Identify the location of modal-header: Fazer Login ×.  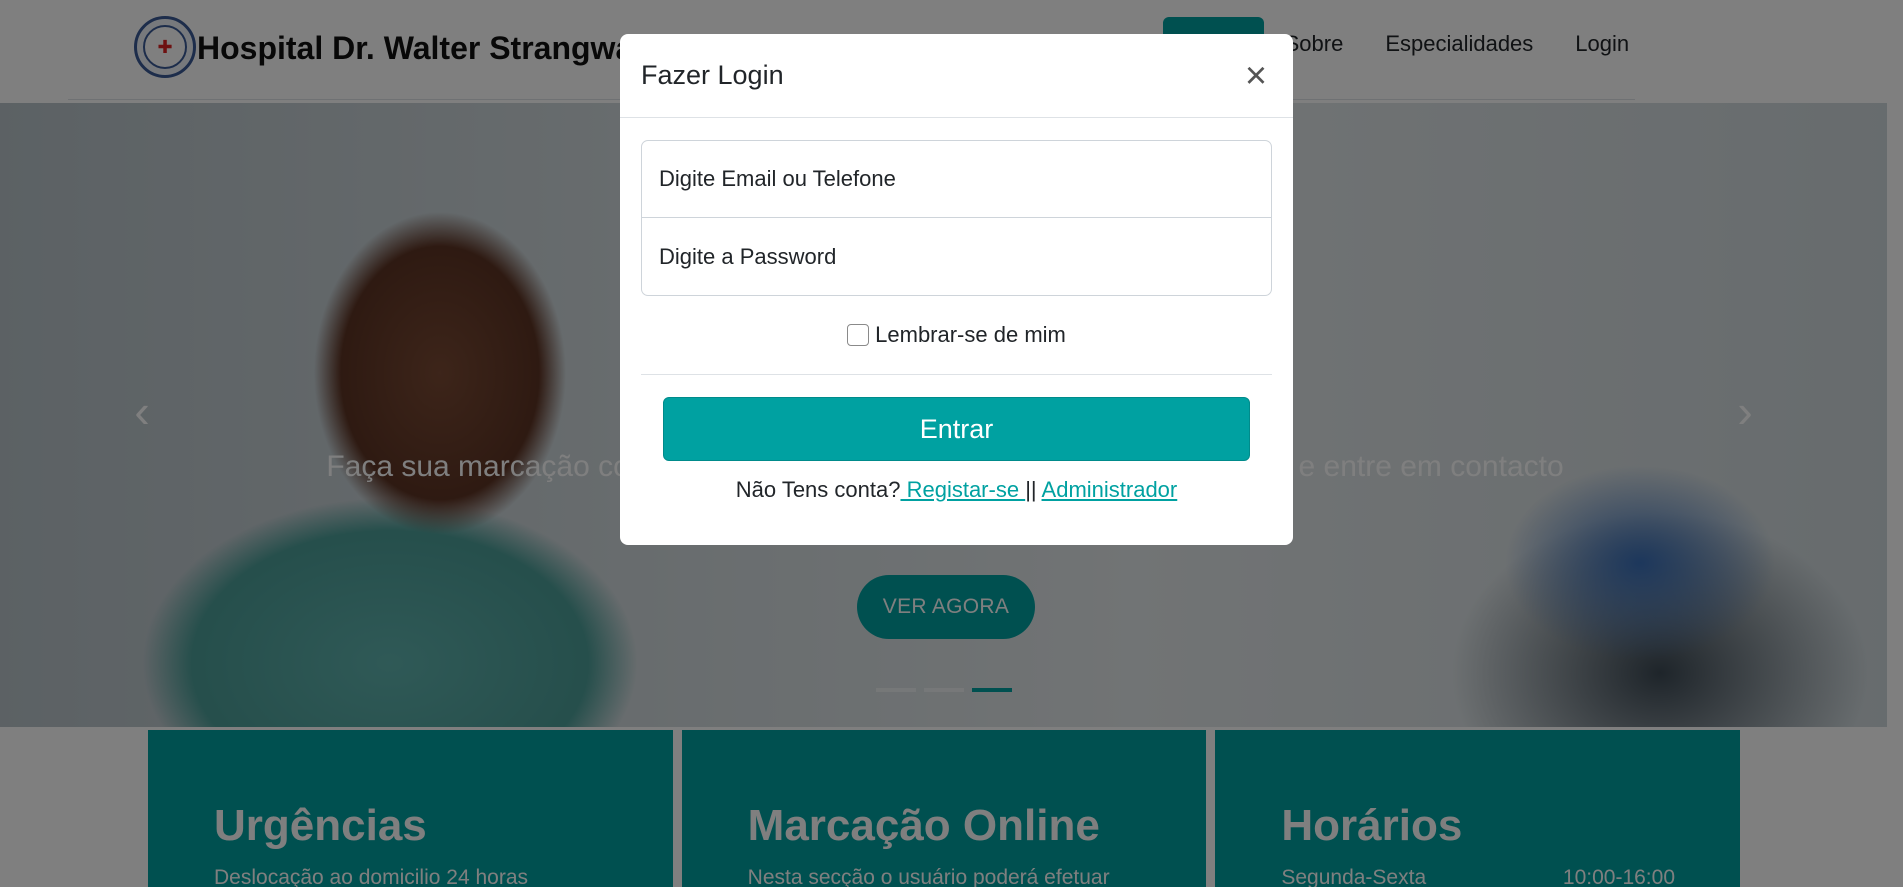
(956, 76).